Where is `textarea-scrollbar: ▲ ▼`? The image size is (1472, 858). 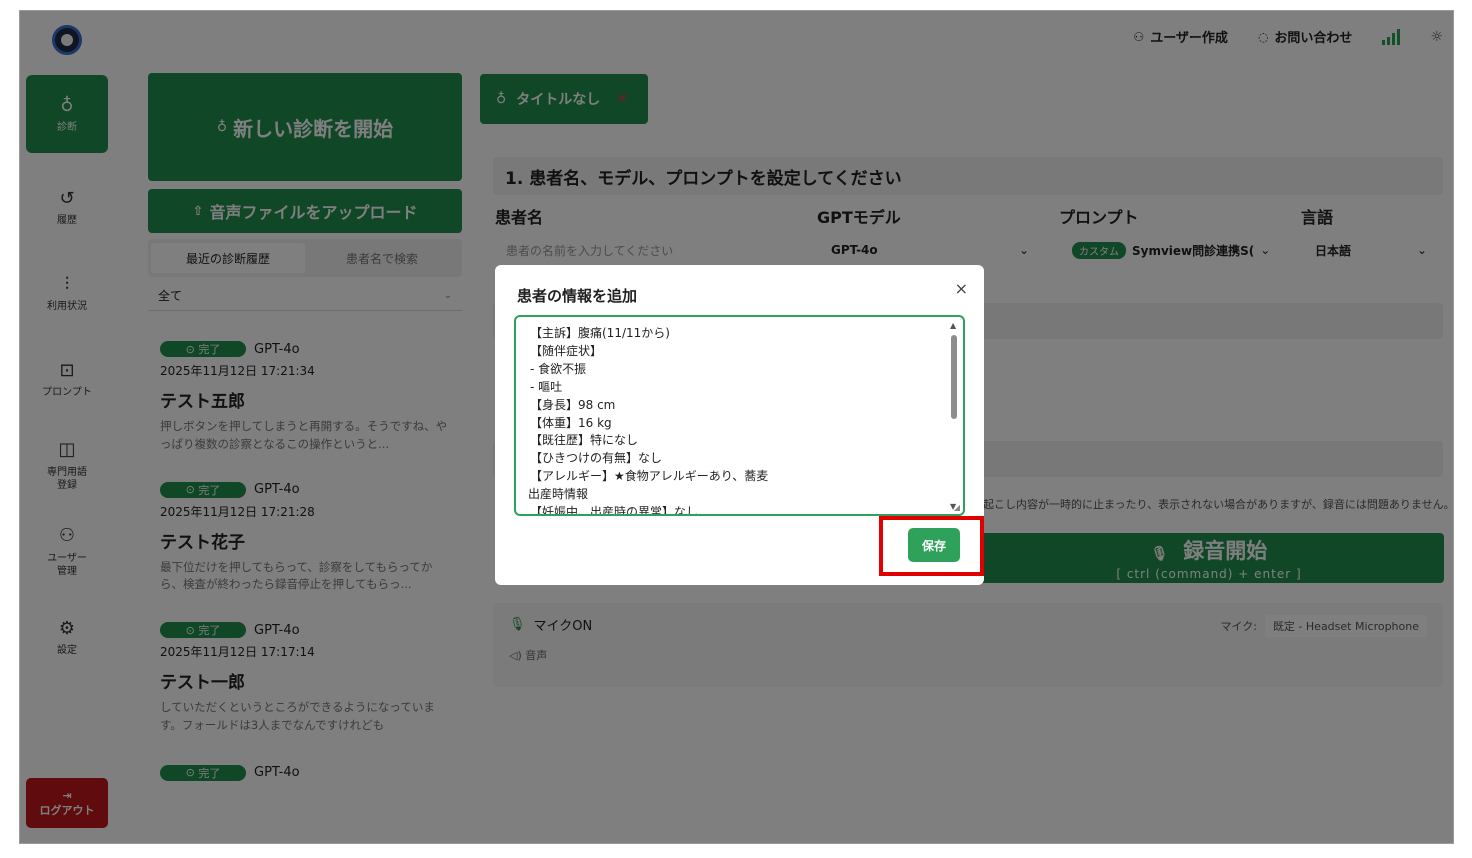 textarea-scrollbar: ▲ ▼ is located at coordinates (954, 416).